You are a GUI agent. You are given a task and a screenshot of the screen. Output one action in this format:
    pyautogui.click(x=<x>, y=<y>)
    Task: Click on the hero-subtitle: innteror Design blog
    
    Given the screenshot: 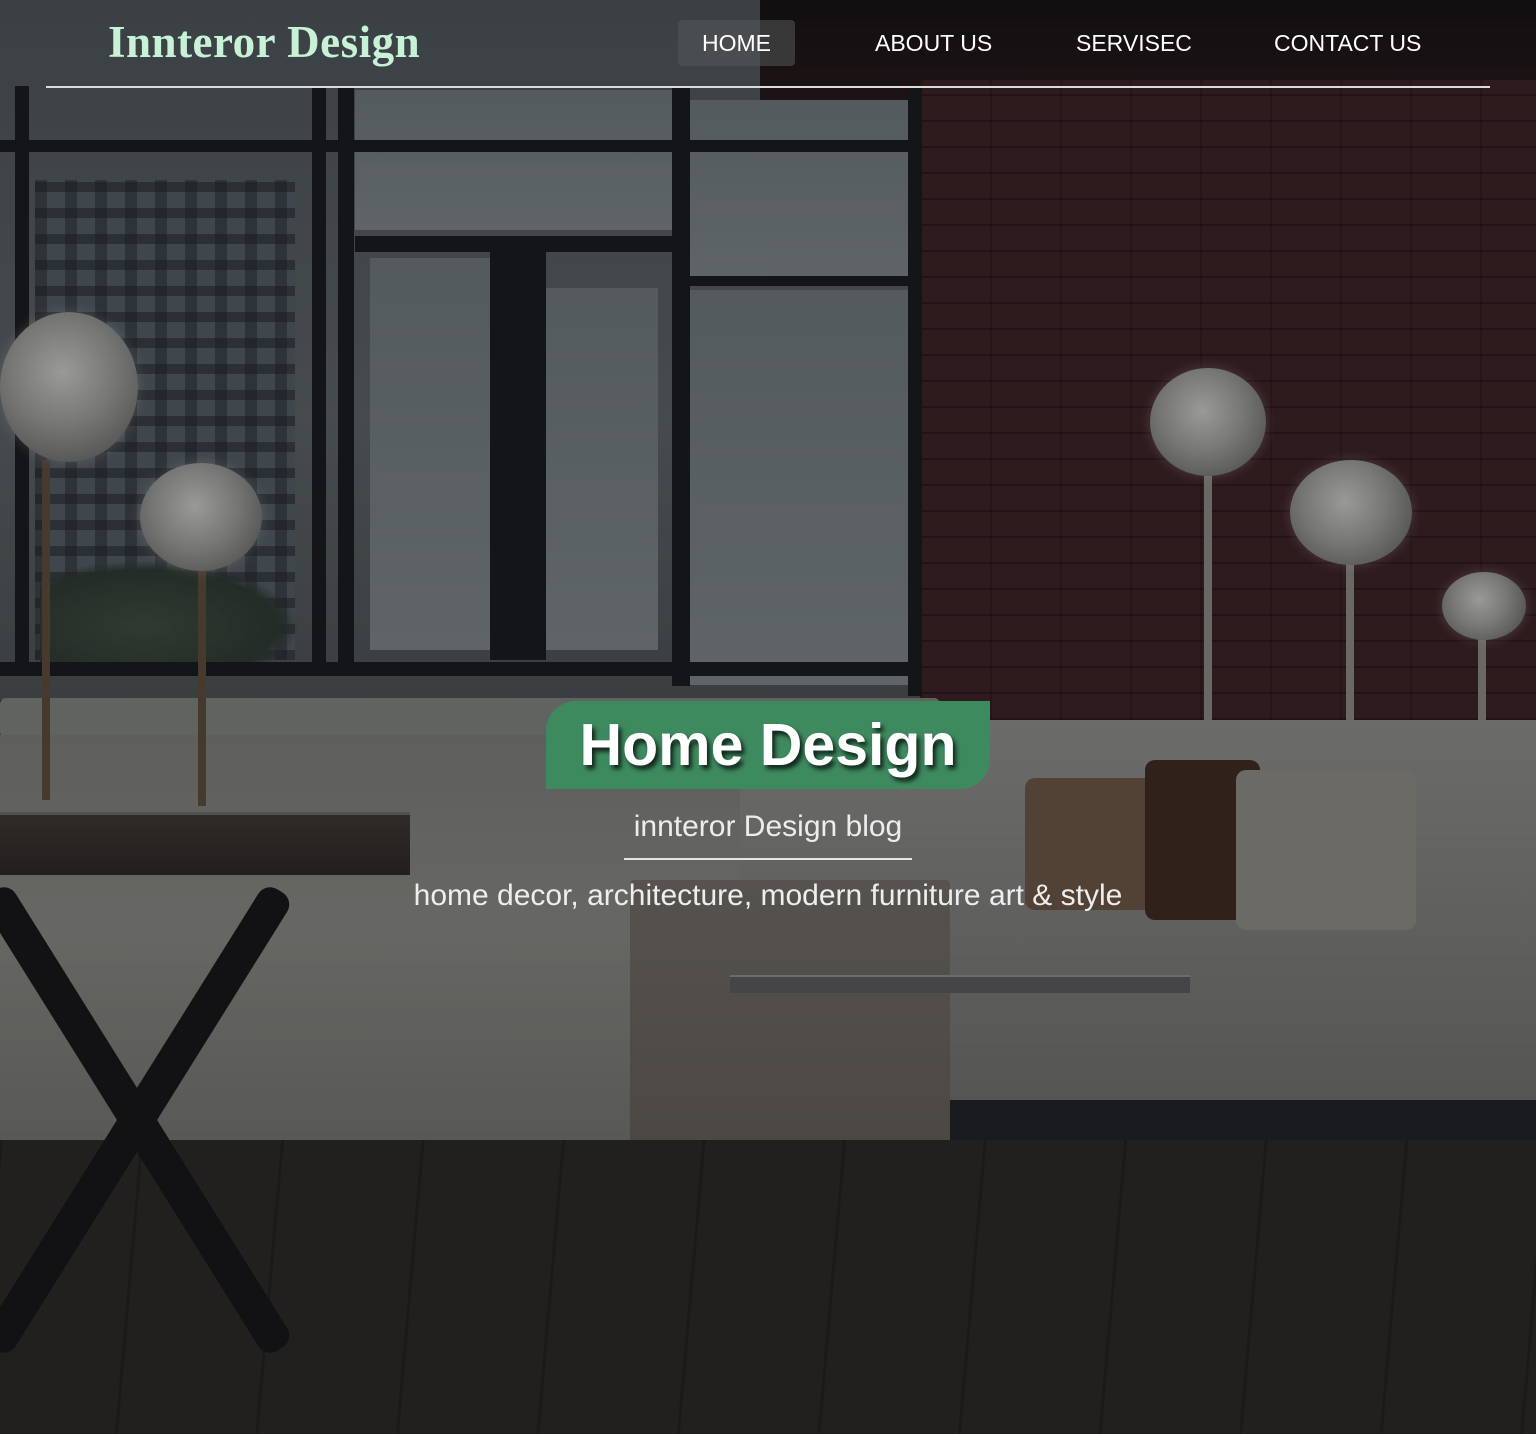 What is the action you would take?
    pyautogui.click(x=768, y=833)
    